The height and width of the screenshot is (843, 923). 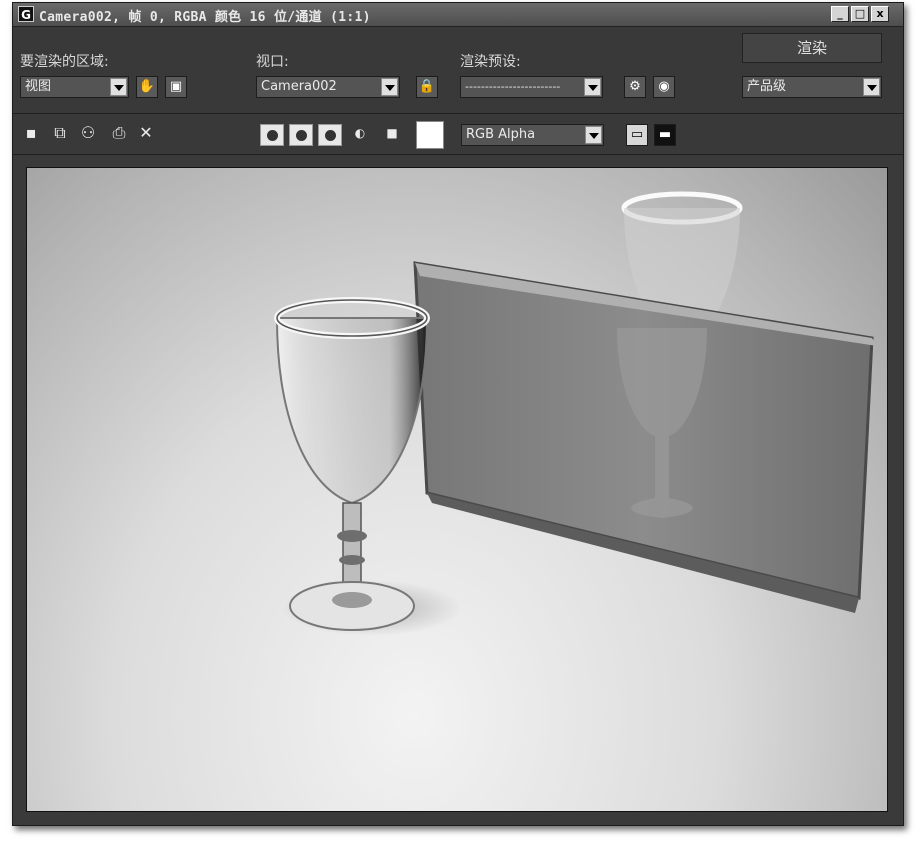 I want to click on front-glass-stem, so click(x=352, y=548).